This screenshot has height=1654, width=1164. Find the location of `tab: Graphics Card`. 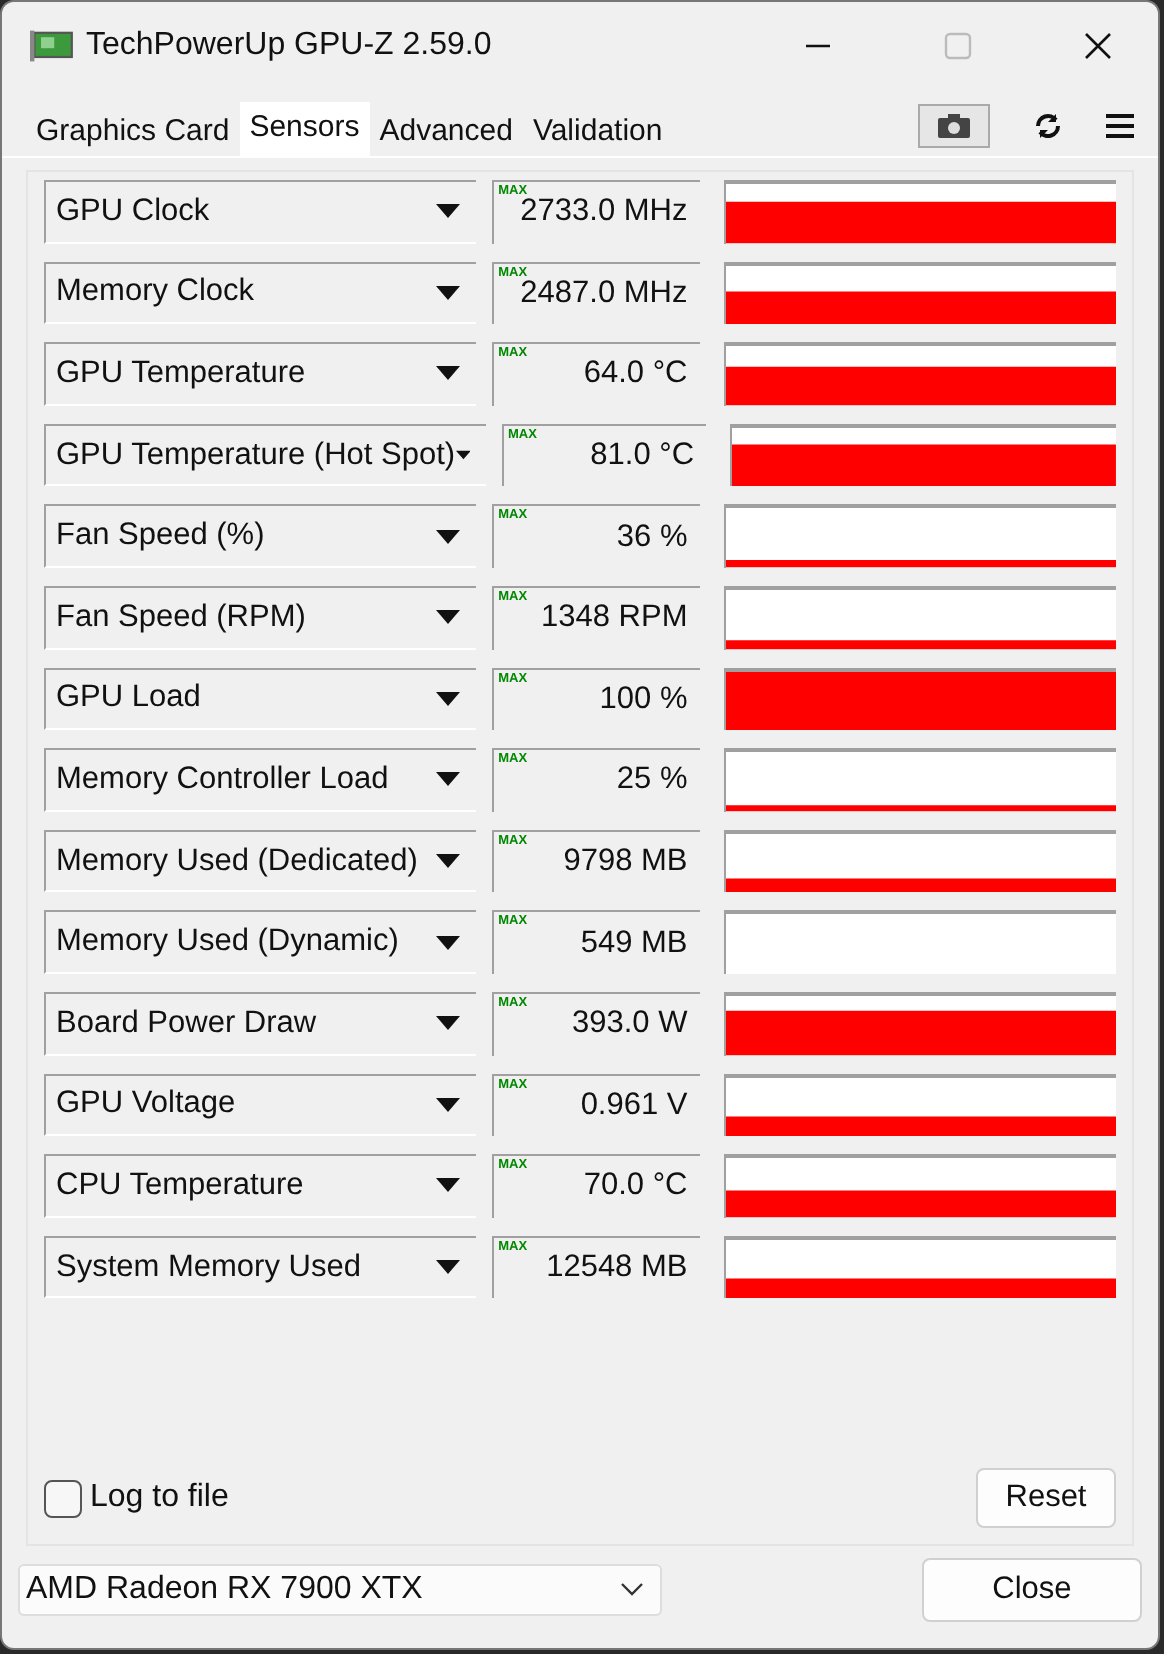

tab: Graphics Card is located at coordinates (133, 129).